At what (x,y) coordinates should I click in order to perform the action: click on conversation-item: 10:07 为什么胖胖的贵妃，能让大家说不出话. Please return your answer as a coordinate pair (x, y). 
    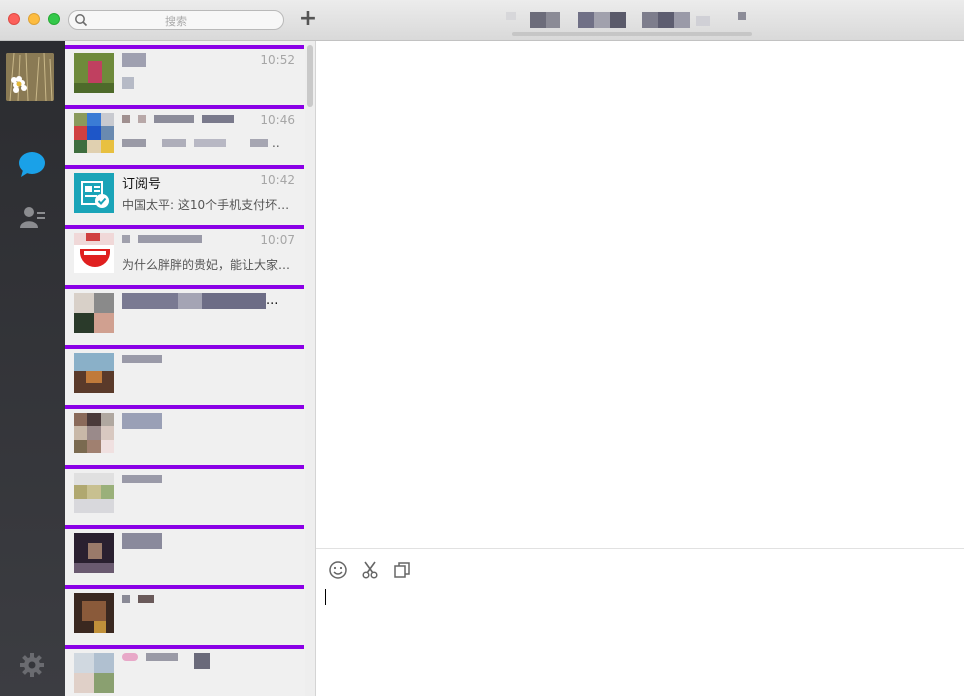
    Looking at the image, I should click on (185, 251).